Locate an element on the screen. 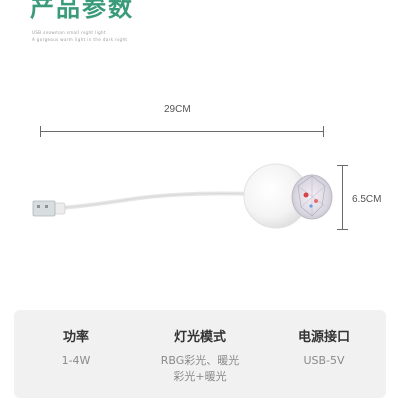 This screenshot has height=400, width=400. spec-light-mode: 灯光模式 RBG彩光、暖光 彩光+暖光 is located at coordinates (200, 347).